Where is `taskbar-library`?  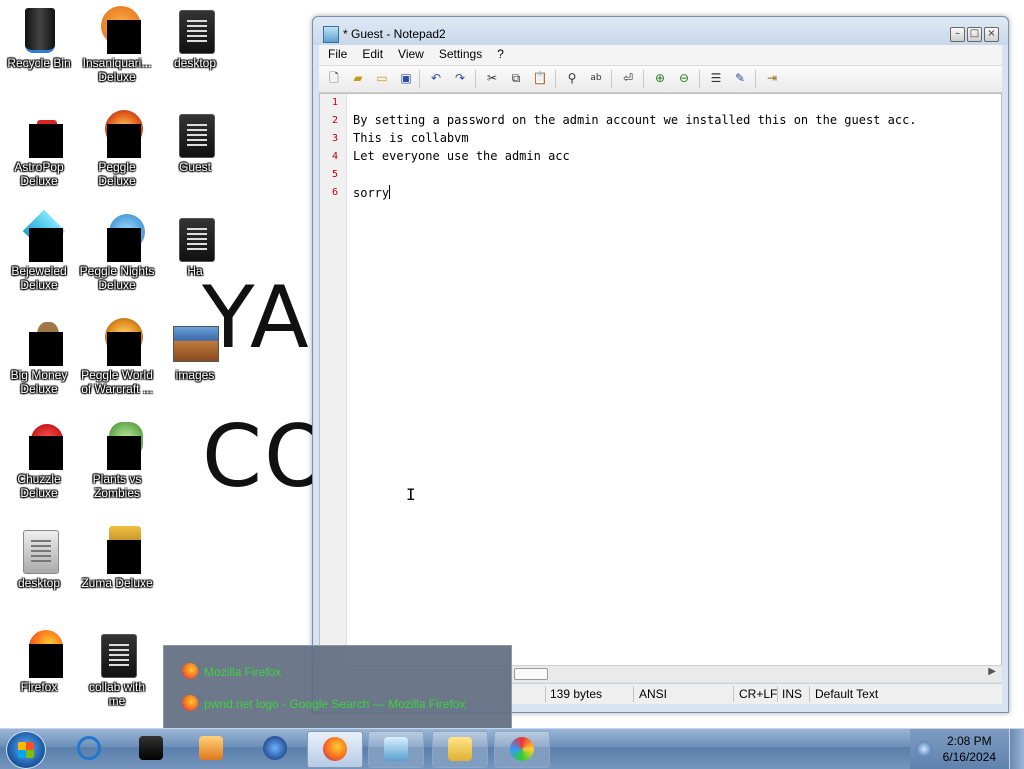
taskbar-library is located at coordinates (151, 748).